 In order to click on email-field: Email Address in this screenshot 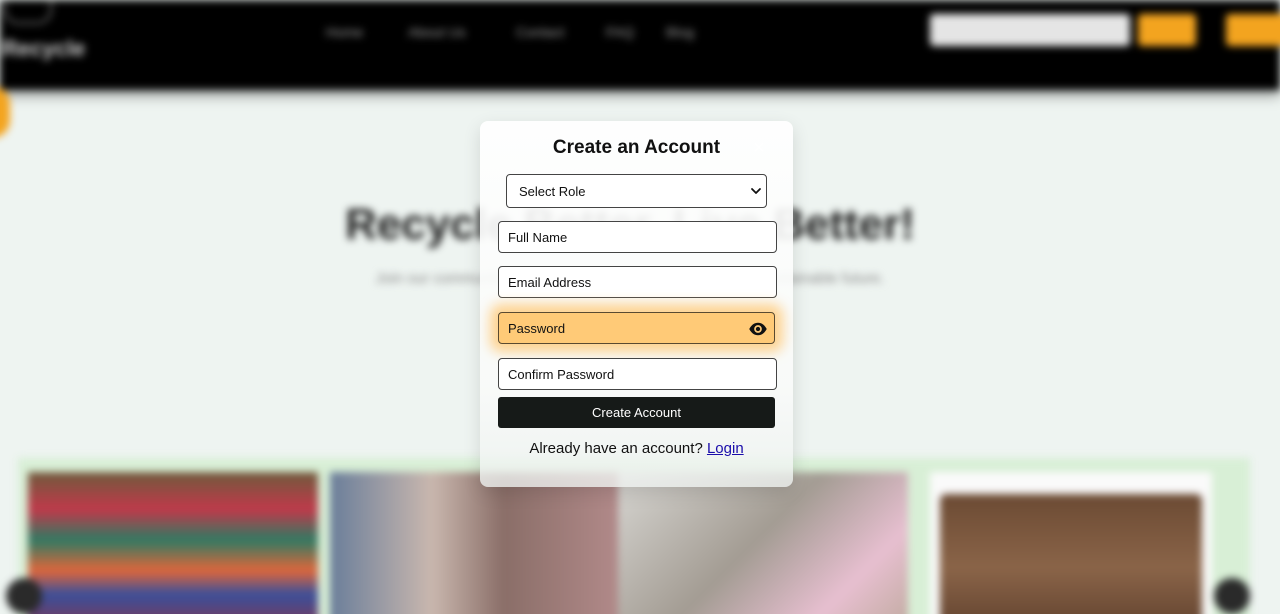, I will do `click(637, 282)`.